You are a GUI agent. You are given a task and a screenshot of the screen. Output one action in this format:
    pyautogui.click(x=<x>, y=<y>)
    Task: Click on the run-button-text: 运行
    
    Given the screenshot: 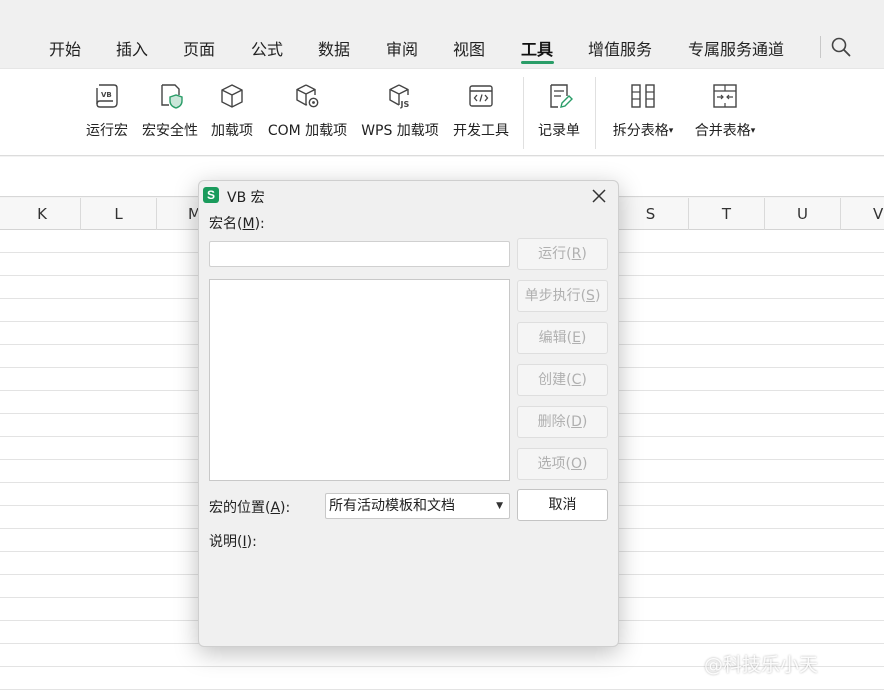 What is the action you would take?
    pyautogui.click(x=552, y=254)
    